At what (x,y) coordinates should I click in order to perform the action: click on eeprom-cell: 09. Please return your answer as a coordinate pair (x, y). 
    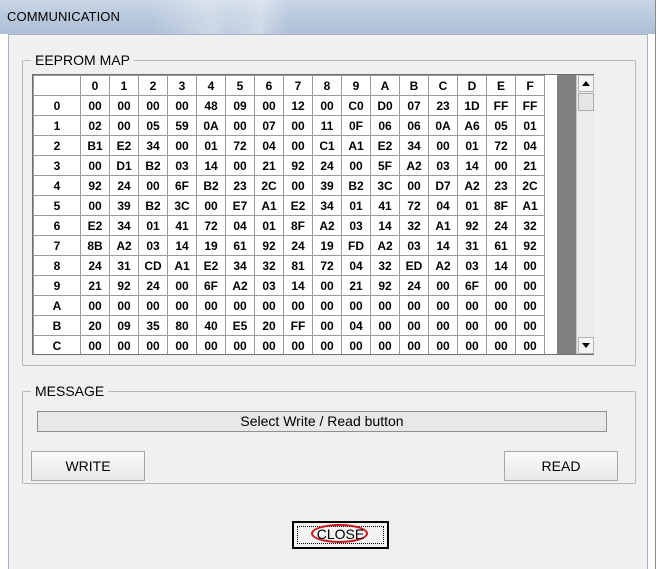
    Looking at the image, I should click on (240, 105).